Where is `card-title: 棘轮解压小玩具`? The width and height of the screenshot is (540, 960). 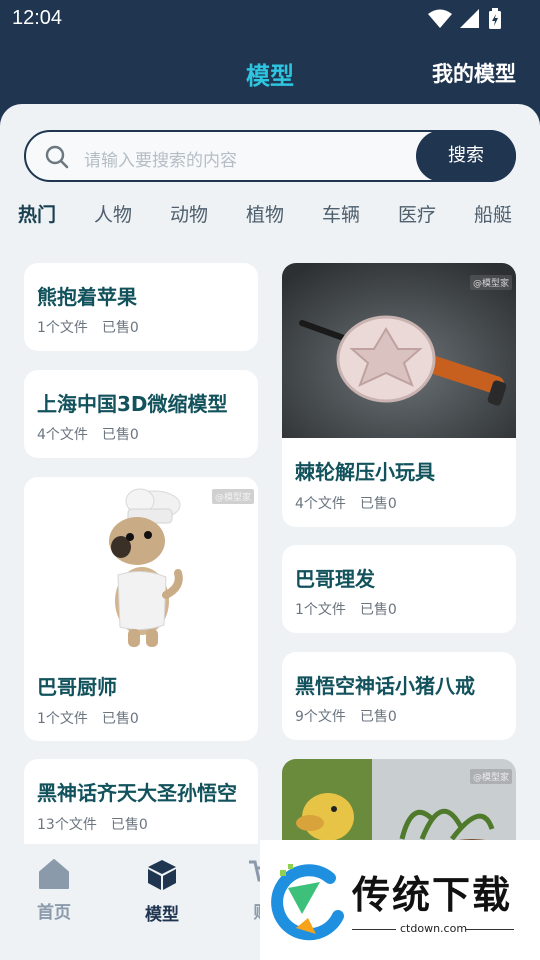 card-title: 棘轮解压小玩具 is located at coordinates (365, 472).